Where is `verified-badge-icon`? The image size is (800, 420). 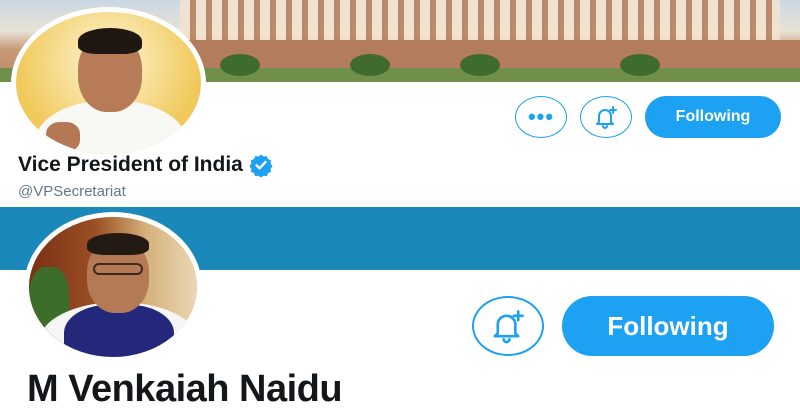 verified-badge-icon is located at coordinates (261, 165).